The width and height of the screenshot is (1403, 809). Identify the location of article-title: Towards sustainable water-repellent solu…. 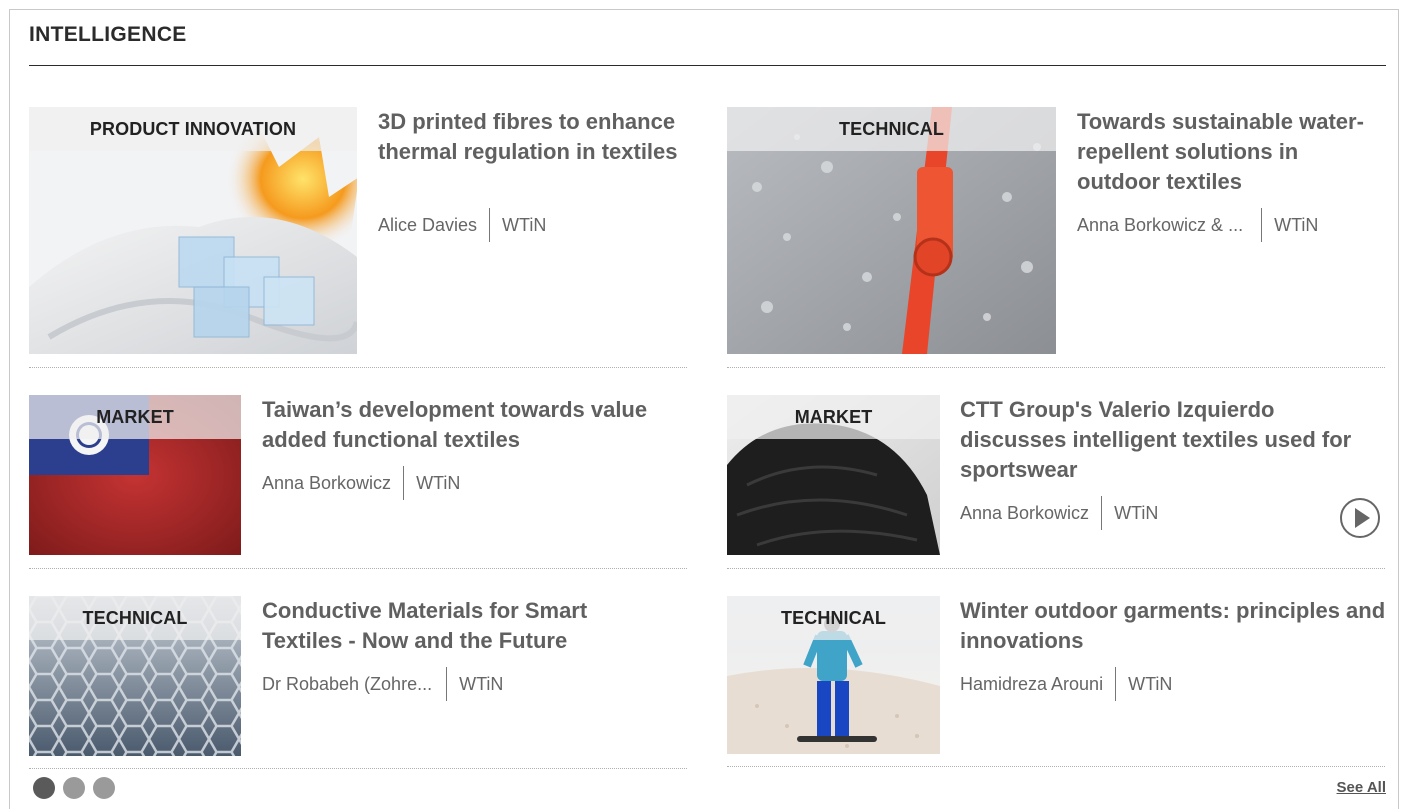
(1229, 152).